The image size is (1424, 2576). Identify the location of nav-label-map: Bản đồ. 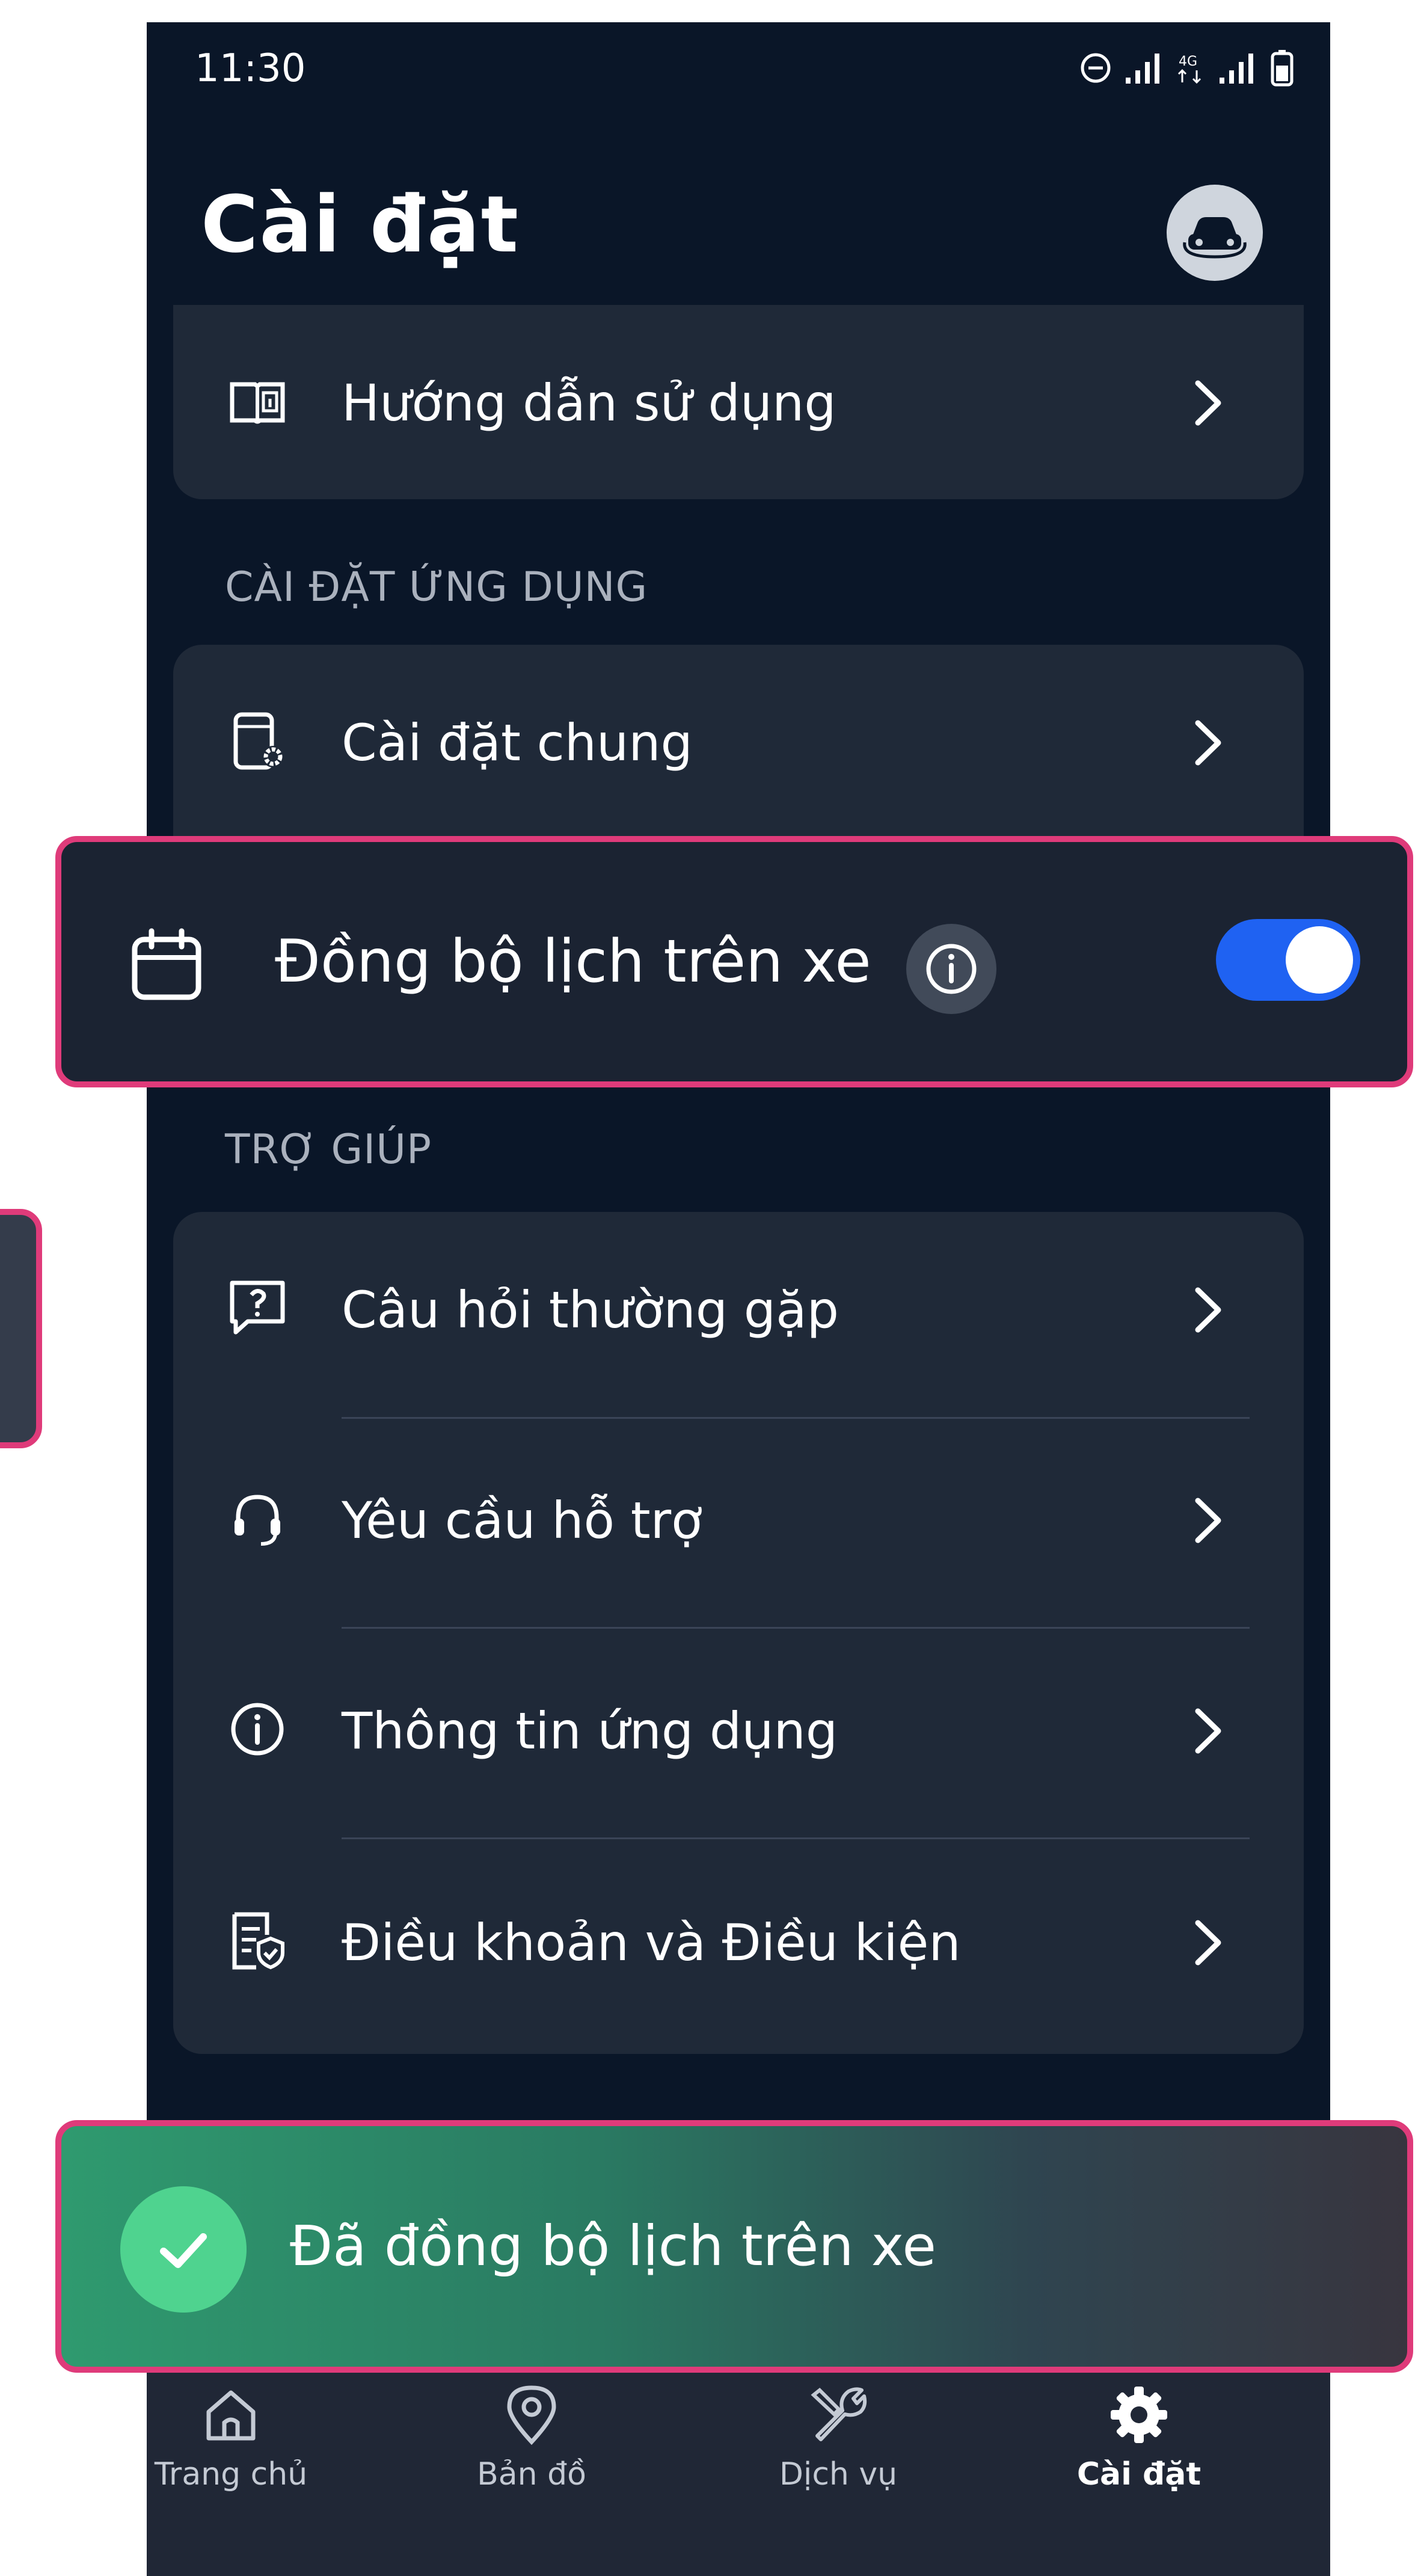
(531, 2474).